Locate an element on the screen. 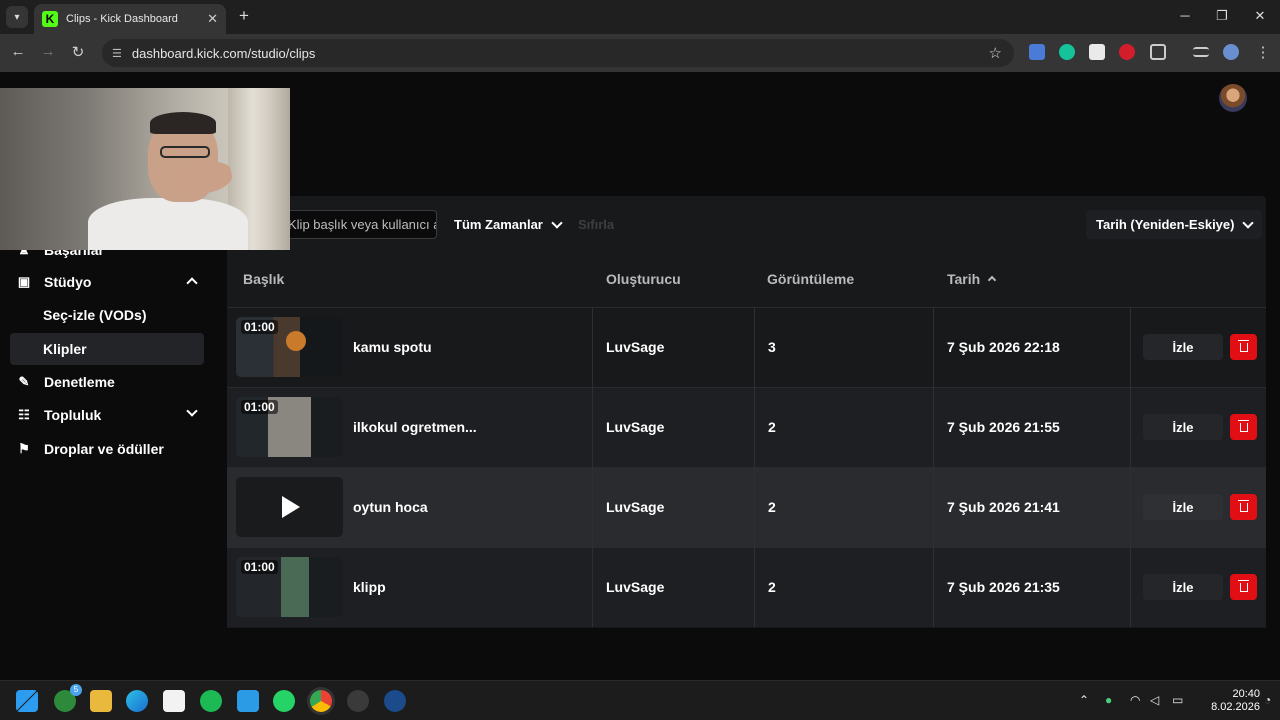 The height and width of the screenshot is (720, 1280). wifi-icon: ◠ is located at coordinates (1135, 700).